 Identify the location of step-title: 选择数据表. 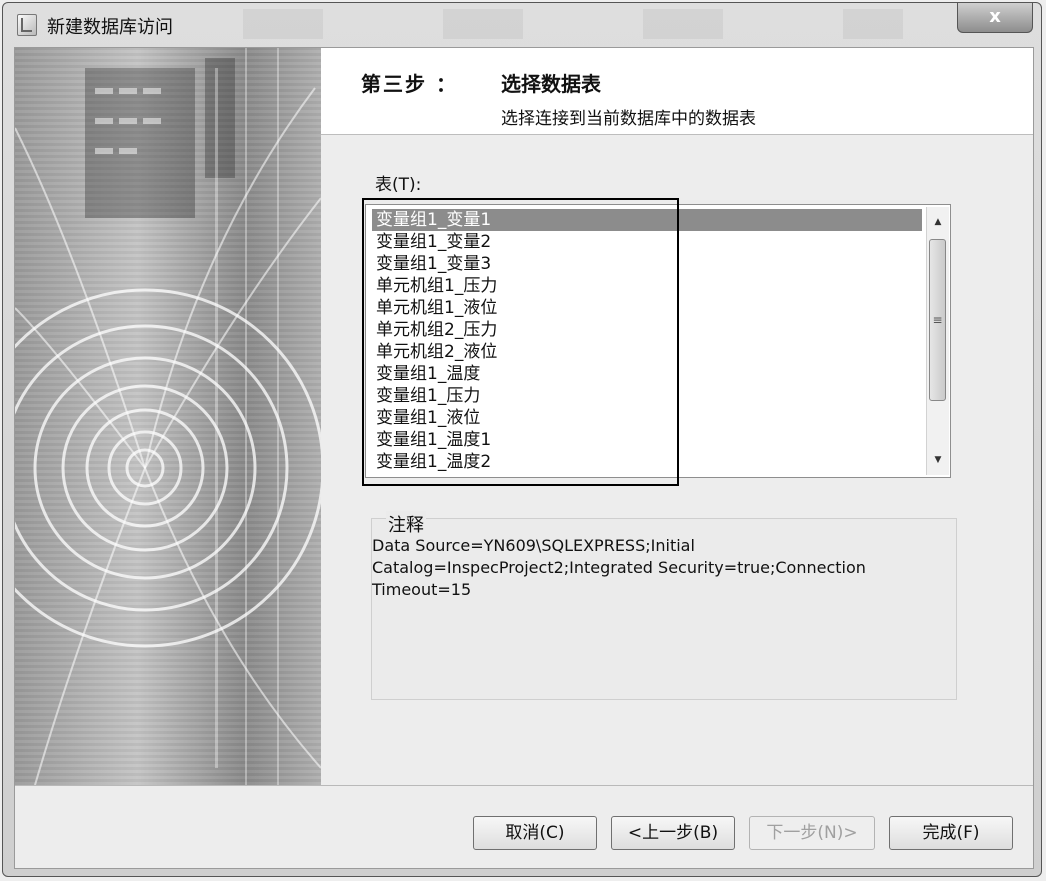
(551, 84).